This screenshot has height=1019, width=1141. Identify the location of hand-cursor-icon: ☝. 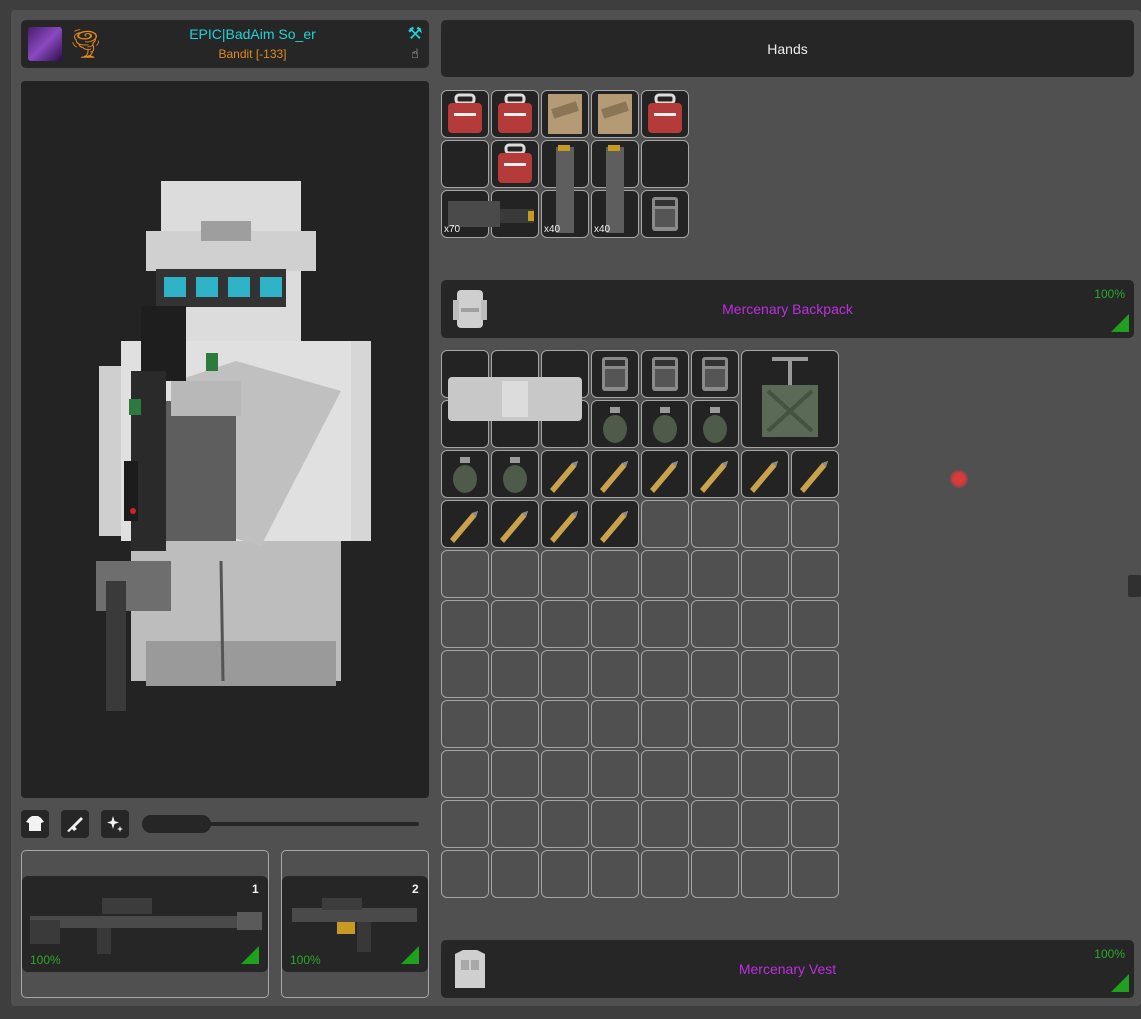
(415, 54).